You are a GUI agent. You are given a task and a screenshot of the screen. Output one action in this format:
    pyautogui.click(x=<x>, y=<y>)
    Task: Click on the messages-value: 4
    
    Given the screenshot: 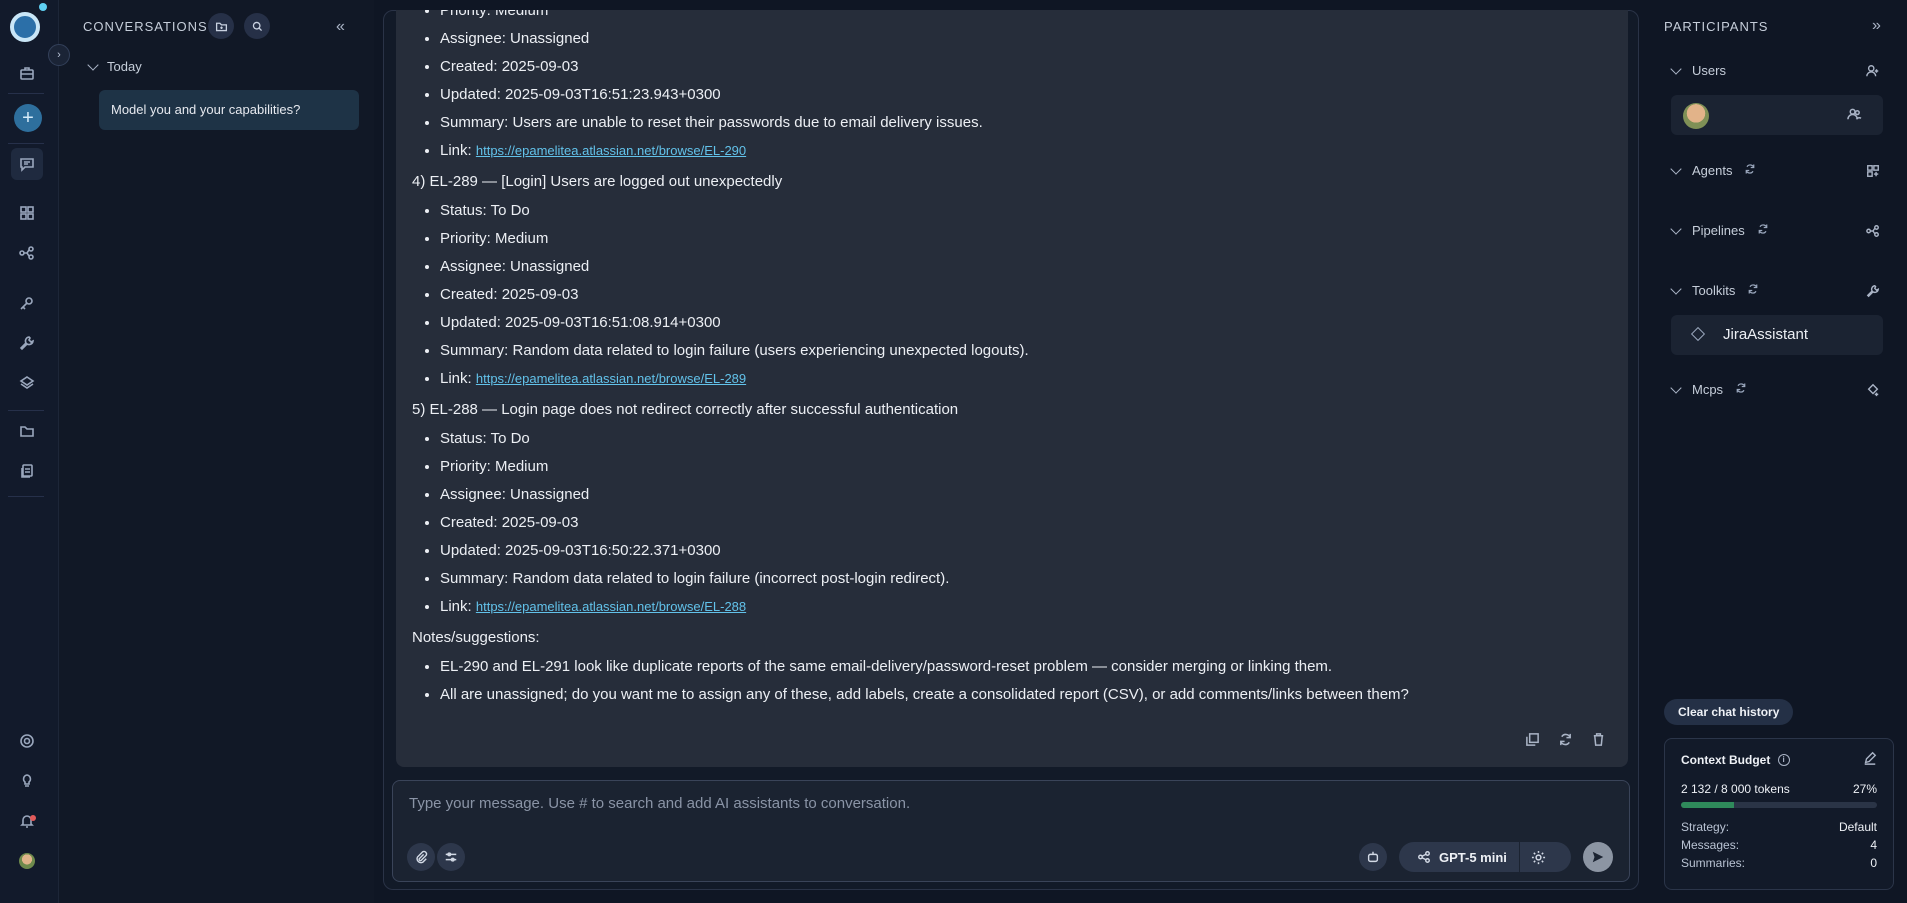 What is the action you would take?
    pyautogui.click(x=1873, y=845)
    